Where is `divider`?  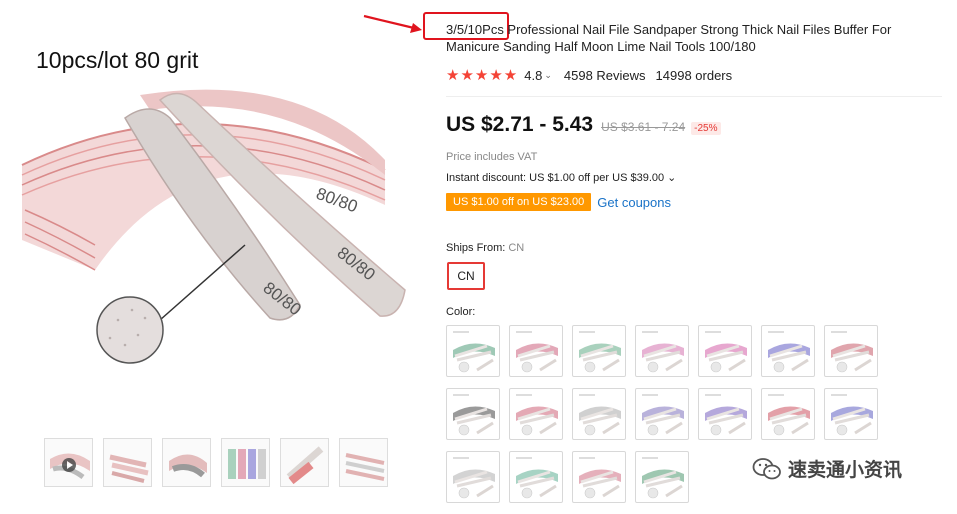
divider is located at coordinates (694, 96).